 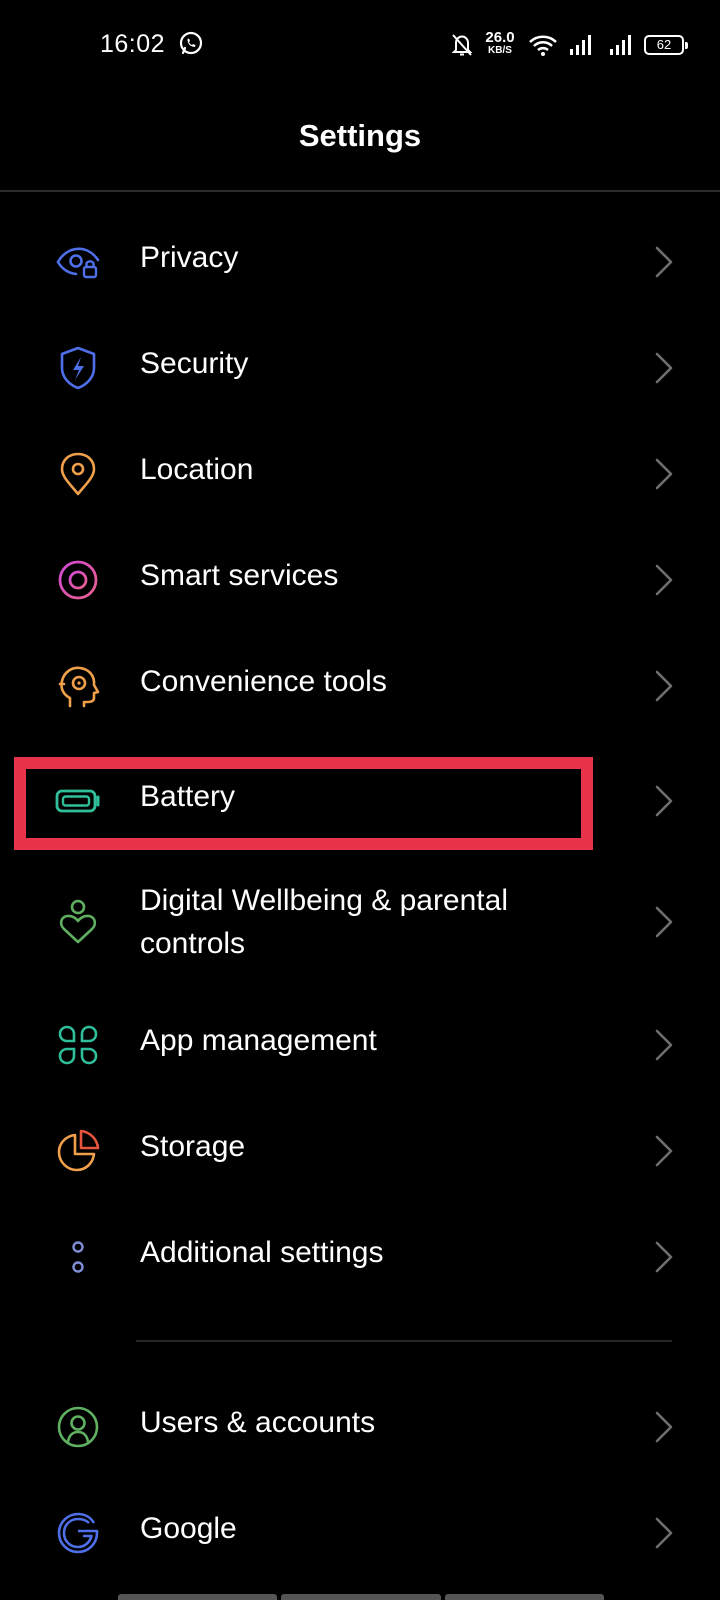 I want to click on settings-item-label: Smart services, so click(x=239, y=575).